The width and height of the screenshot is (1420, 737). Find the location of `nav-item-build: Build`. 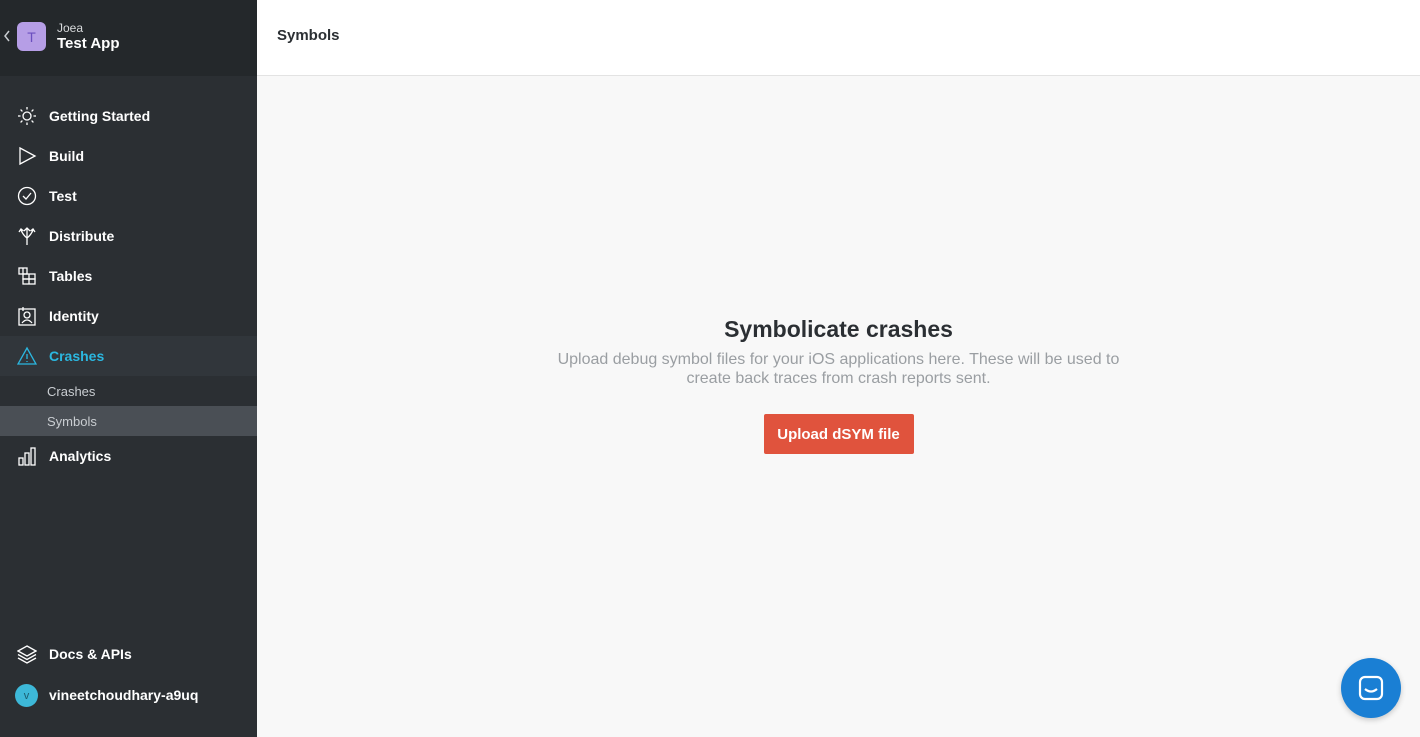

nav-item-build: Build is located at coordinates (128, 156).